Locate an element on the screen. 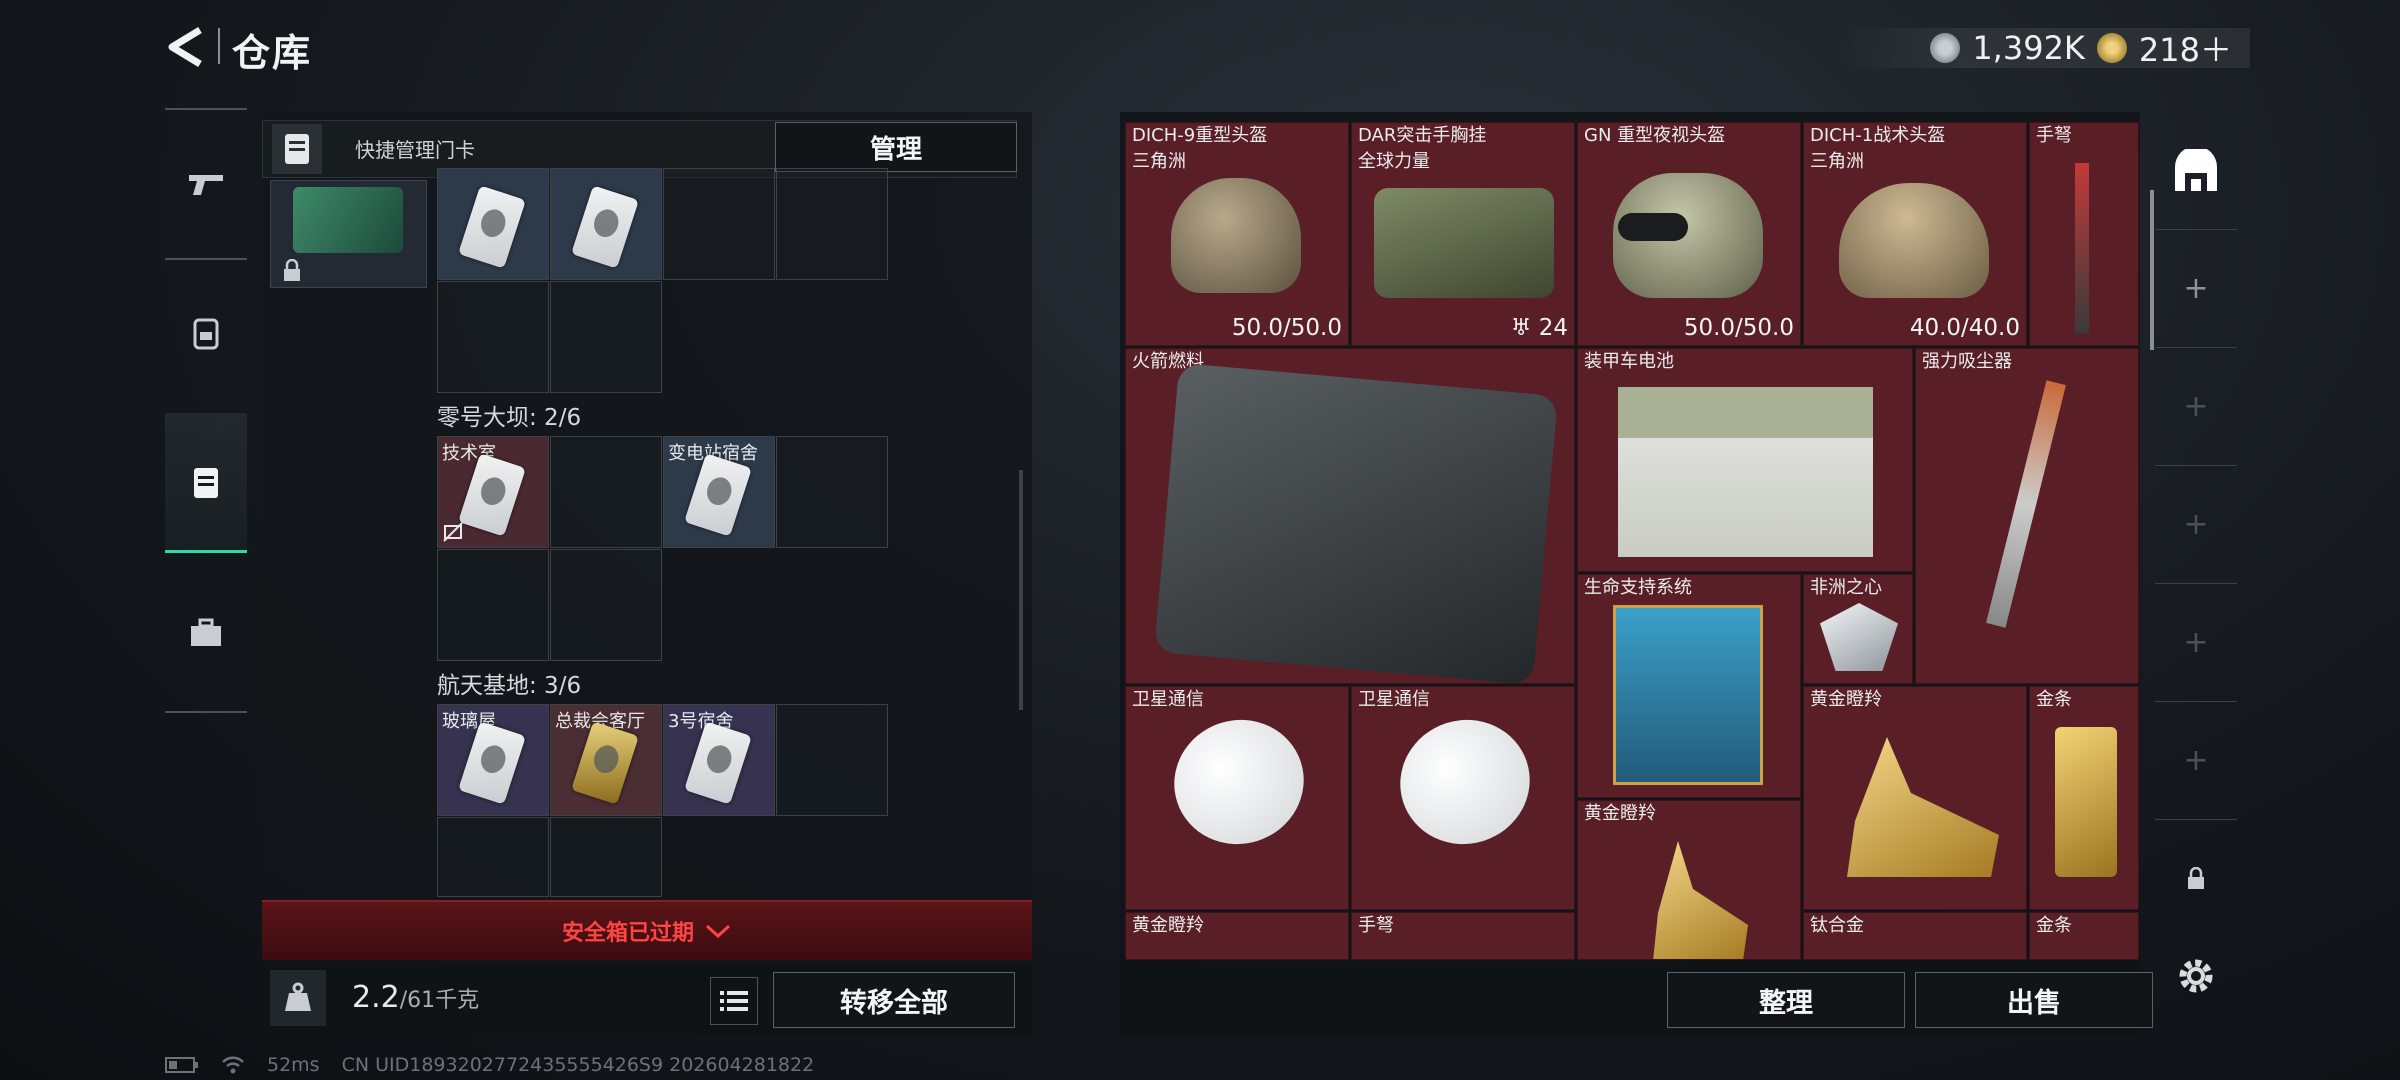 The image size is (2400, 1080). item-name: 生命支持系统 is located at coordinates (1638, 587).